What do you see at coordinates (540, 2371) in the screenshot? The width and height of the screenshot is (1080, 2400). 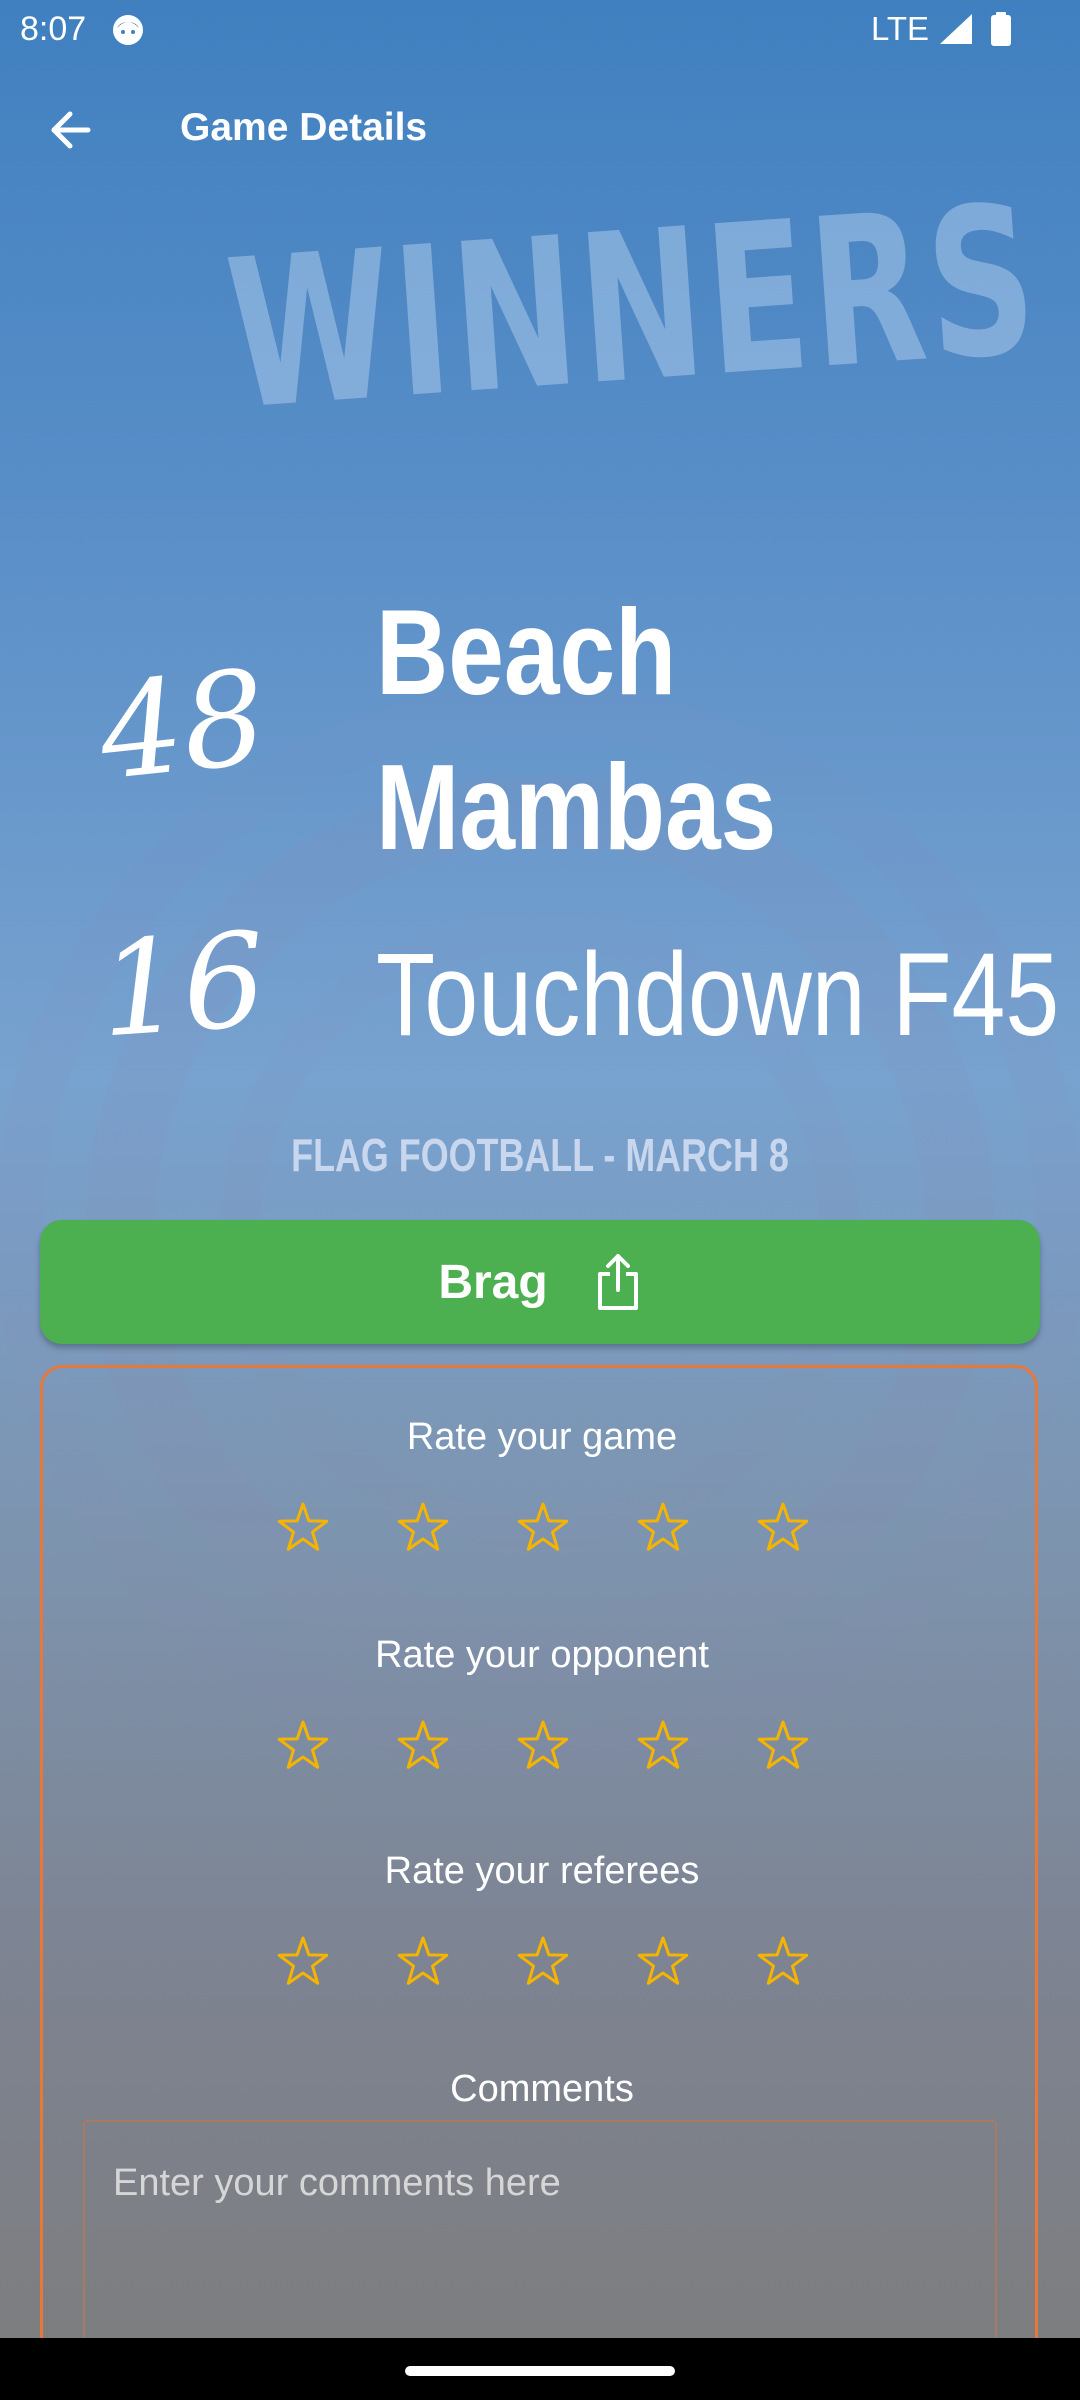 I see `home-gesture-handle` at bounding box center [540, 2371].